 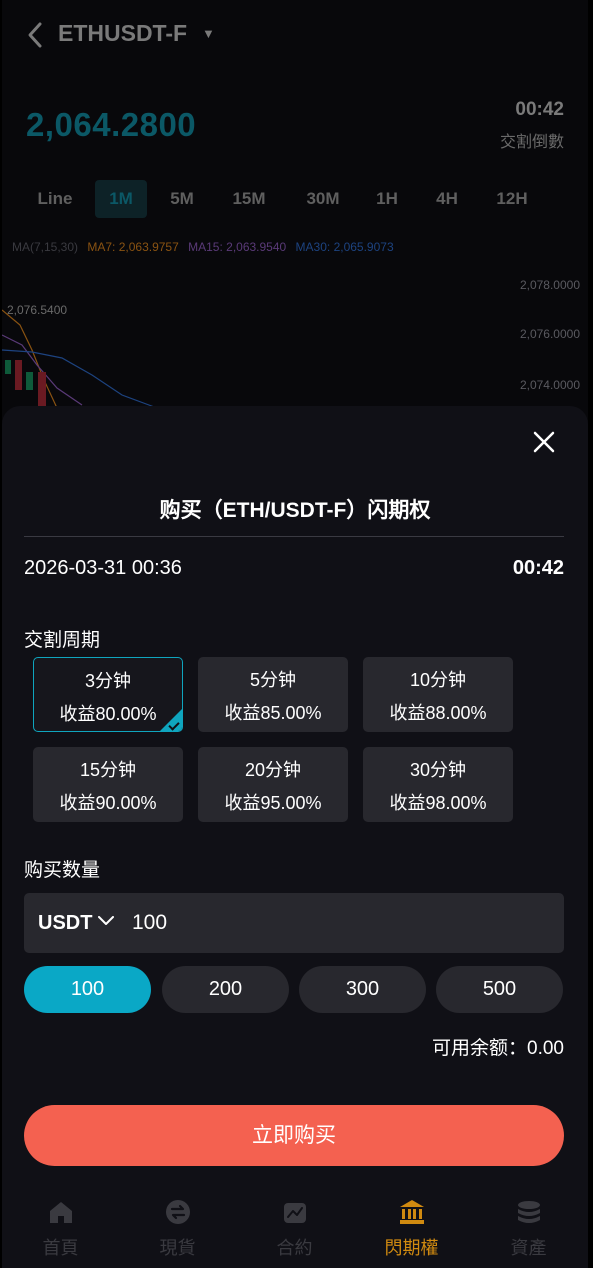 What do you see at coordinates (108, 803) in the screenshot?
I see `period-yield: 收益90.00%` at bounding box center [108, 803].